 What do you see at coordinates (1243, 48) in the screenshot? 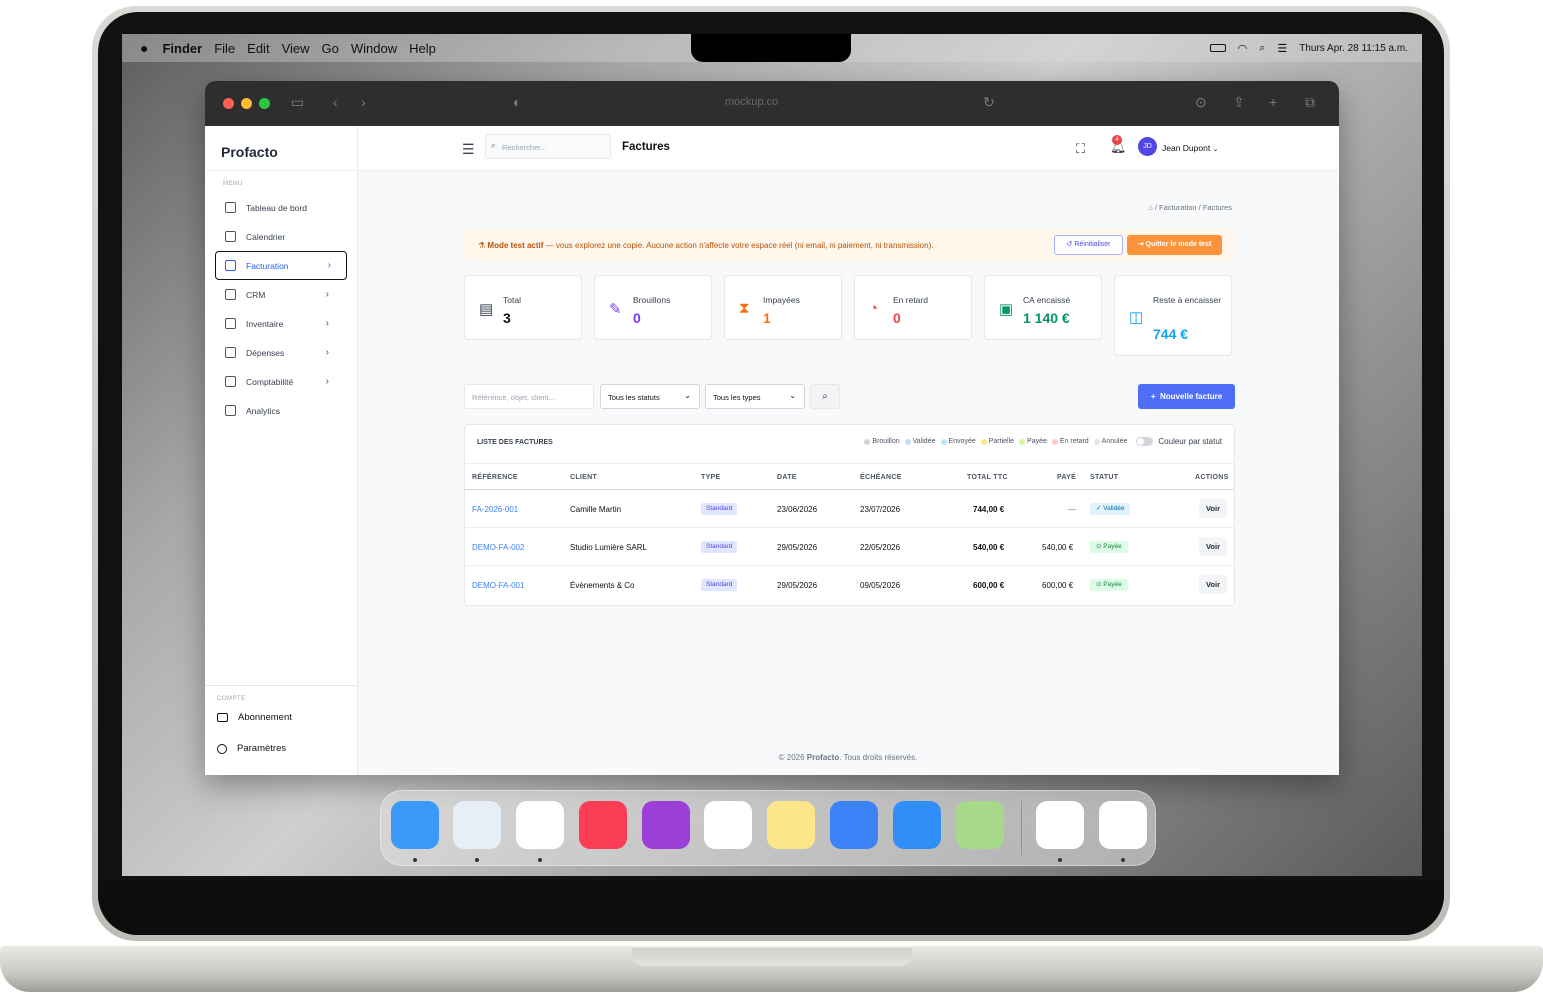
I see `wifi-icon: ◠` at bounding box center [1243, 48].